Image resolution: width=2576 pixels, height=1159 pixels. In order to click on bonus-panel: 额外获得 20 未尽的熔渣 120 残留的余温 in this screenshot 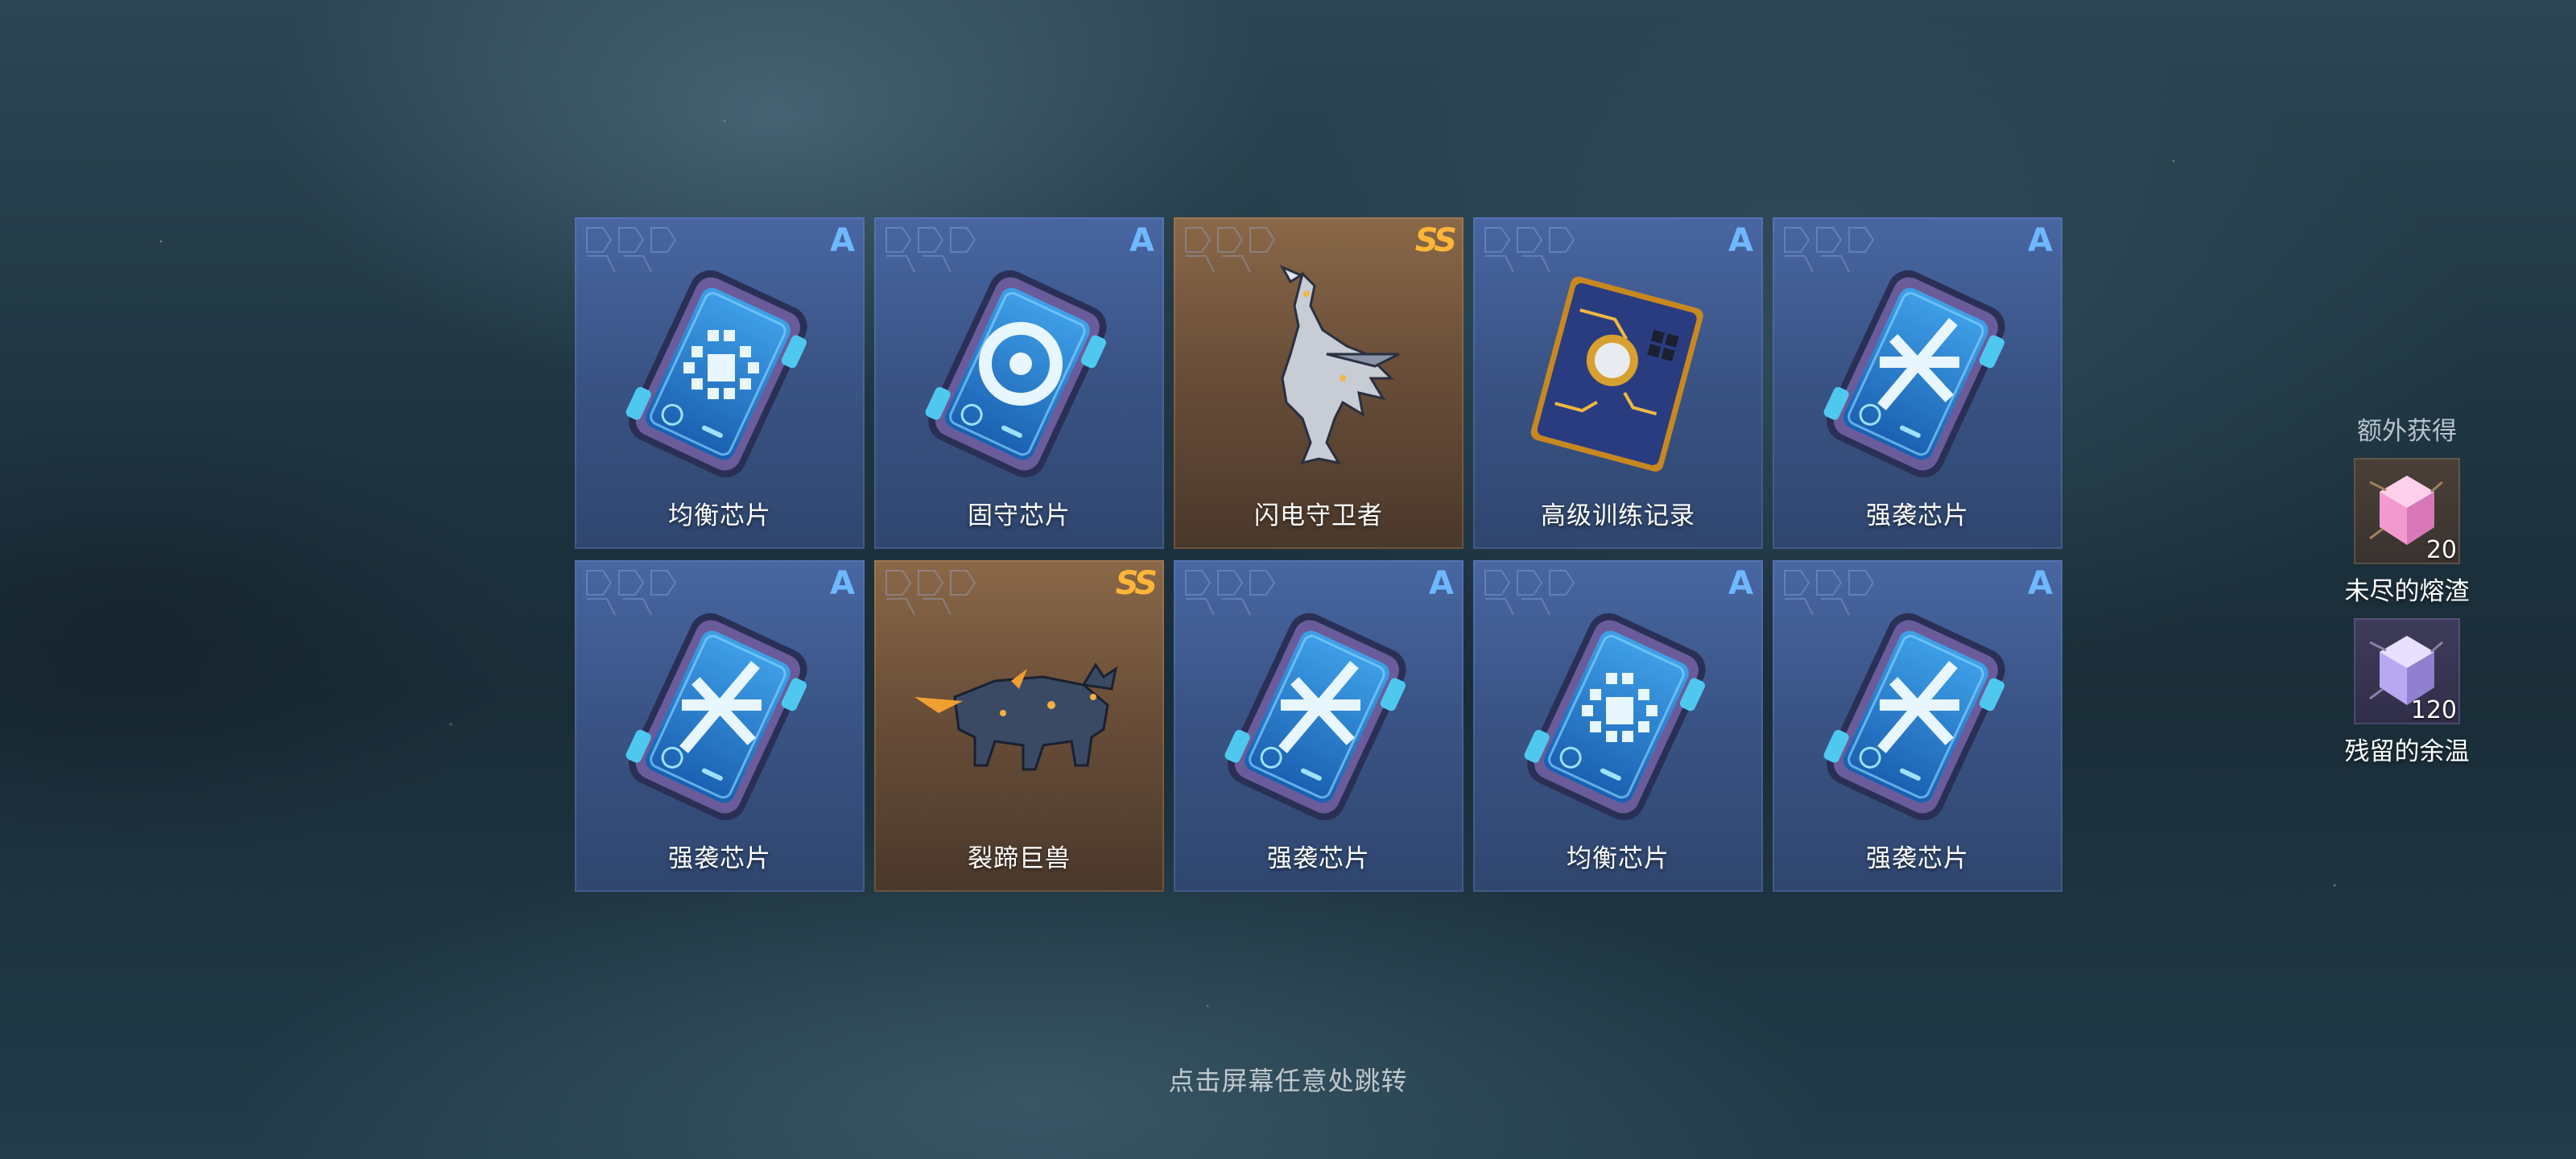, I will do `click(2406, 594)`.